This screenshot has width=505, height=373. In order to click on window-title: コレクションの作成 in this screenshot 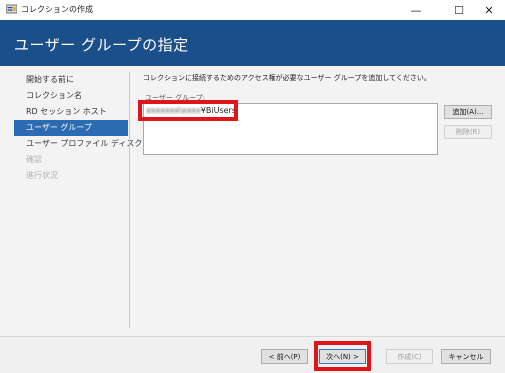, I will do `click(57, 9)`.